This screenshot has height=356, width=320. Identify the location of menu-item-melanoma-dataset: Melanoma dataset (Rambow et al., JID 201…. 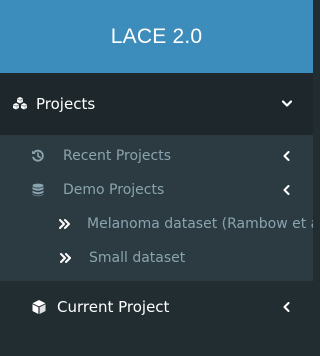
(156, 224).